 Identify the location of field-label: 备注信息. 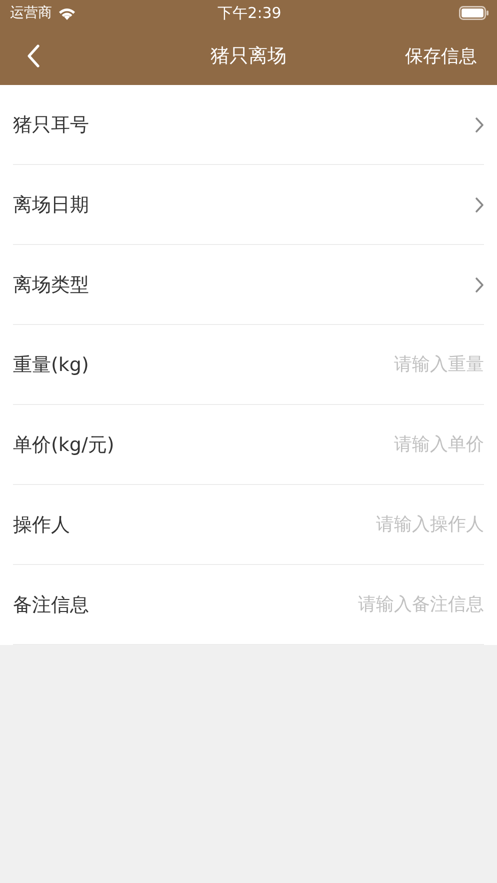
(51, 605).